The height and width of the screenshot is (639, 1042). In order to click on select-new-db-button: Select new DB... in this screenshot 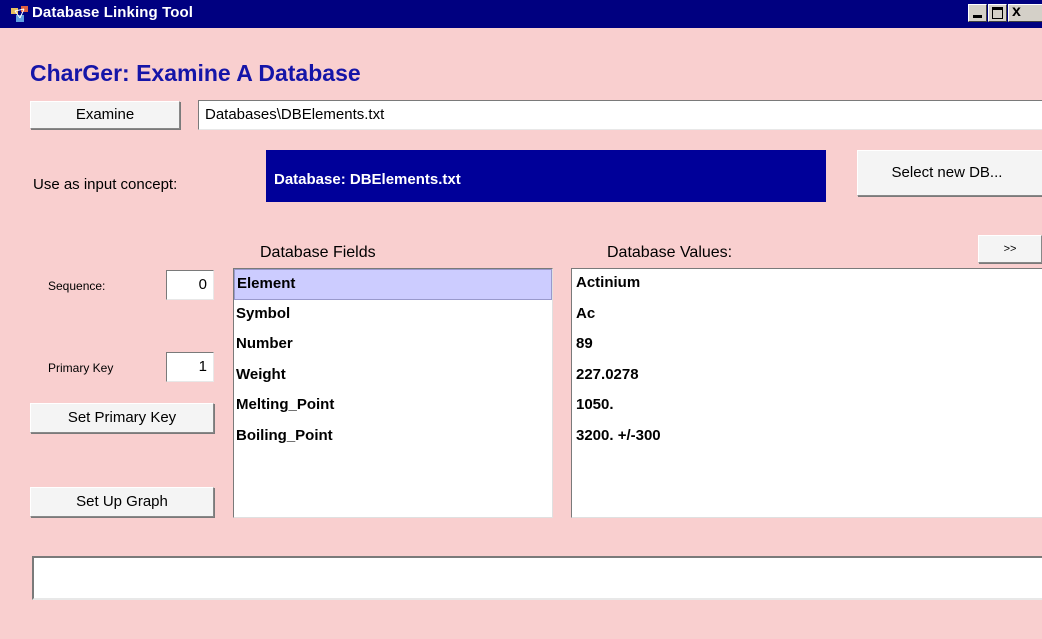, I will do `click(949, 173)`.